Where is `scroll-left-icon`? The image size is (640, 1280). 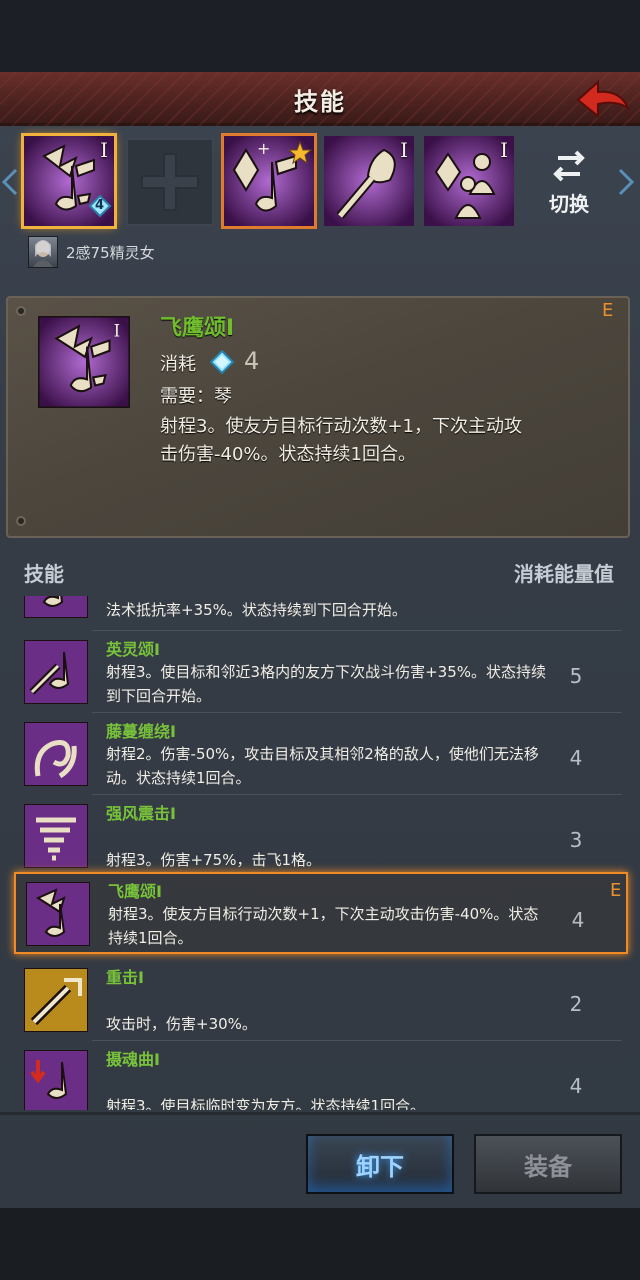
scroll-left-icon is located at coordinates (10, 182).